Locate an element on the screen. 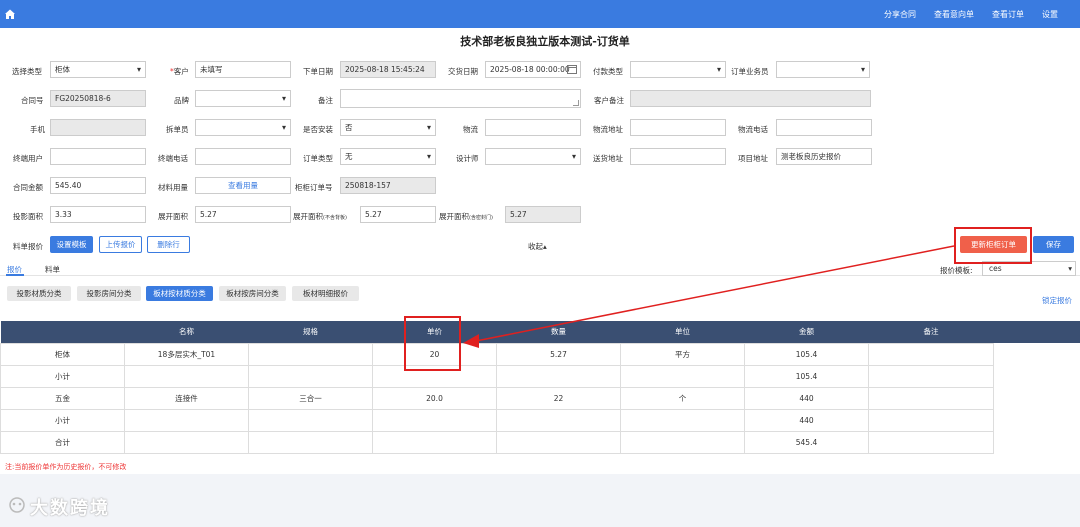 The width and height of the screenshot is (1080, 527). cabinet-order-no-field: 250818-157 is located at coordinates (388, 185).